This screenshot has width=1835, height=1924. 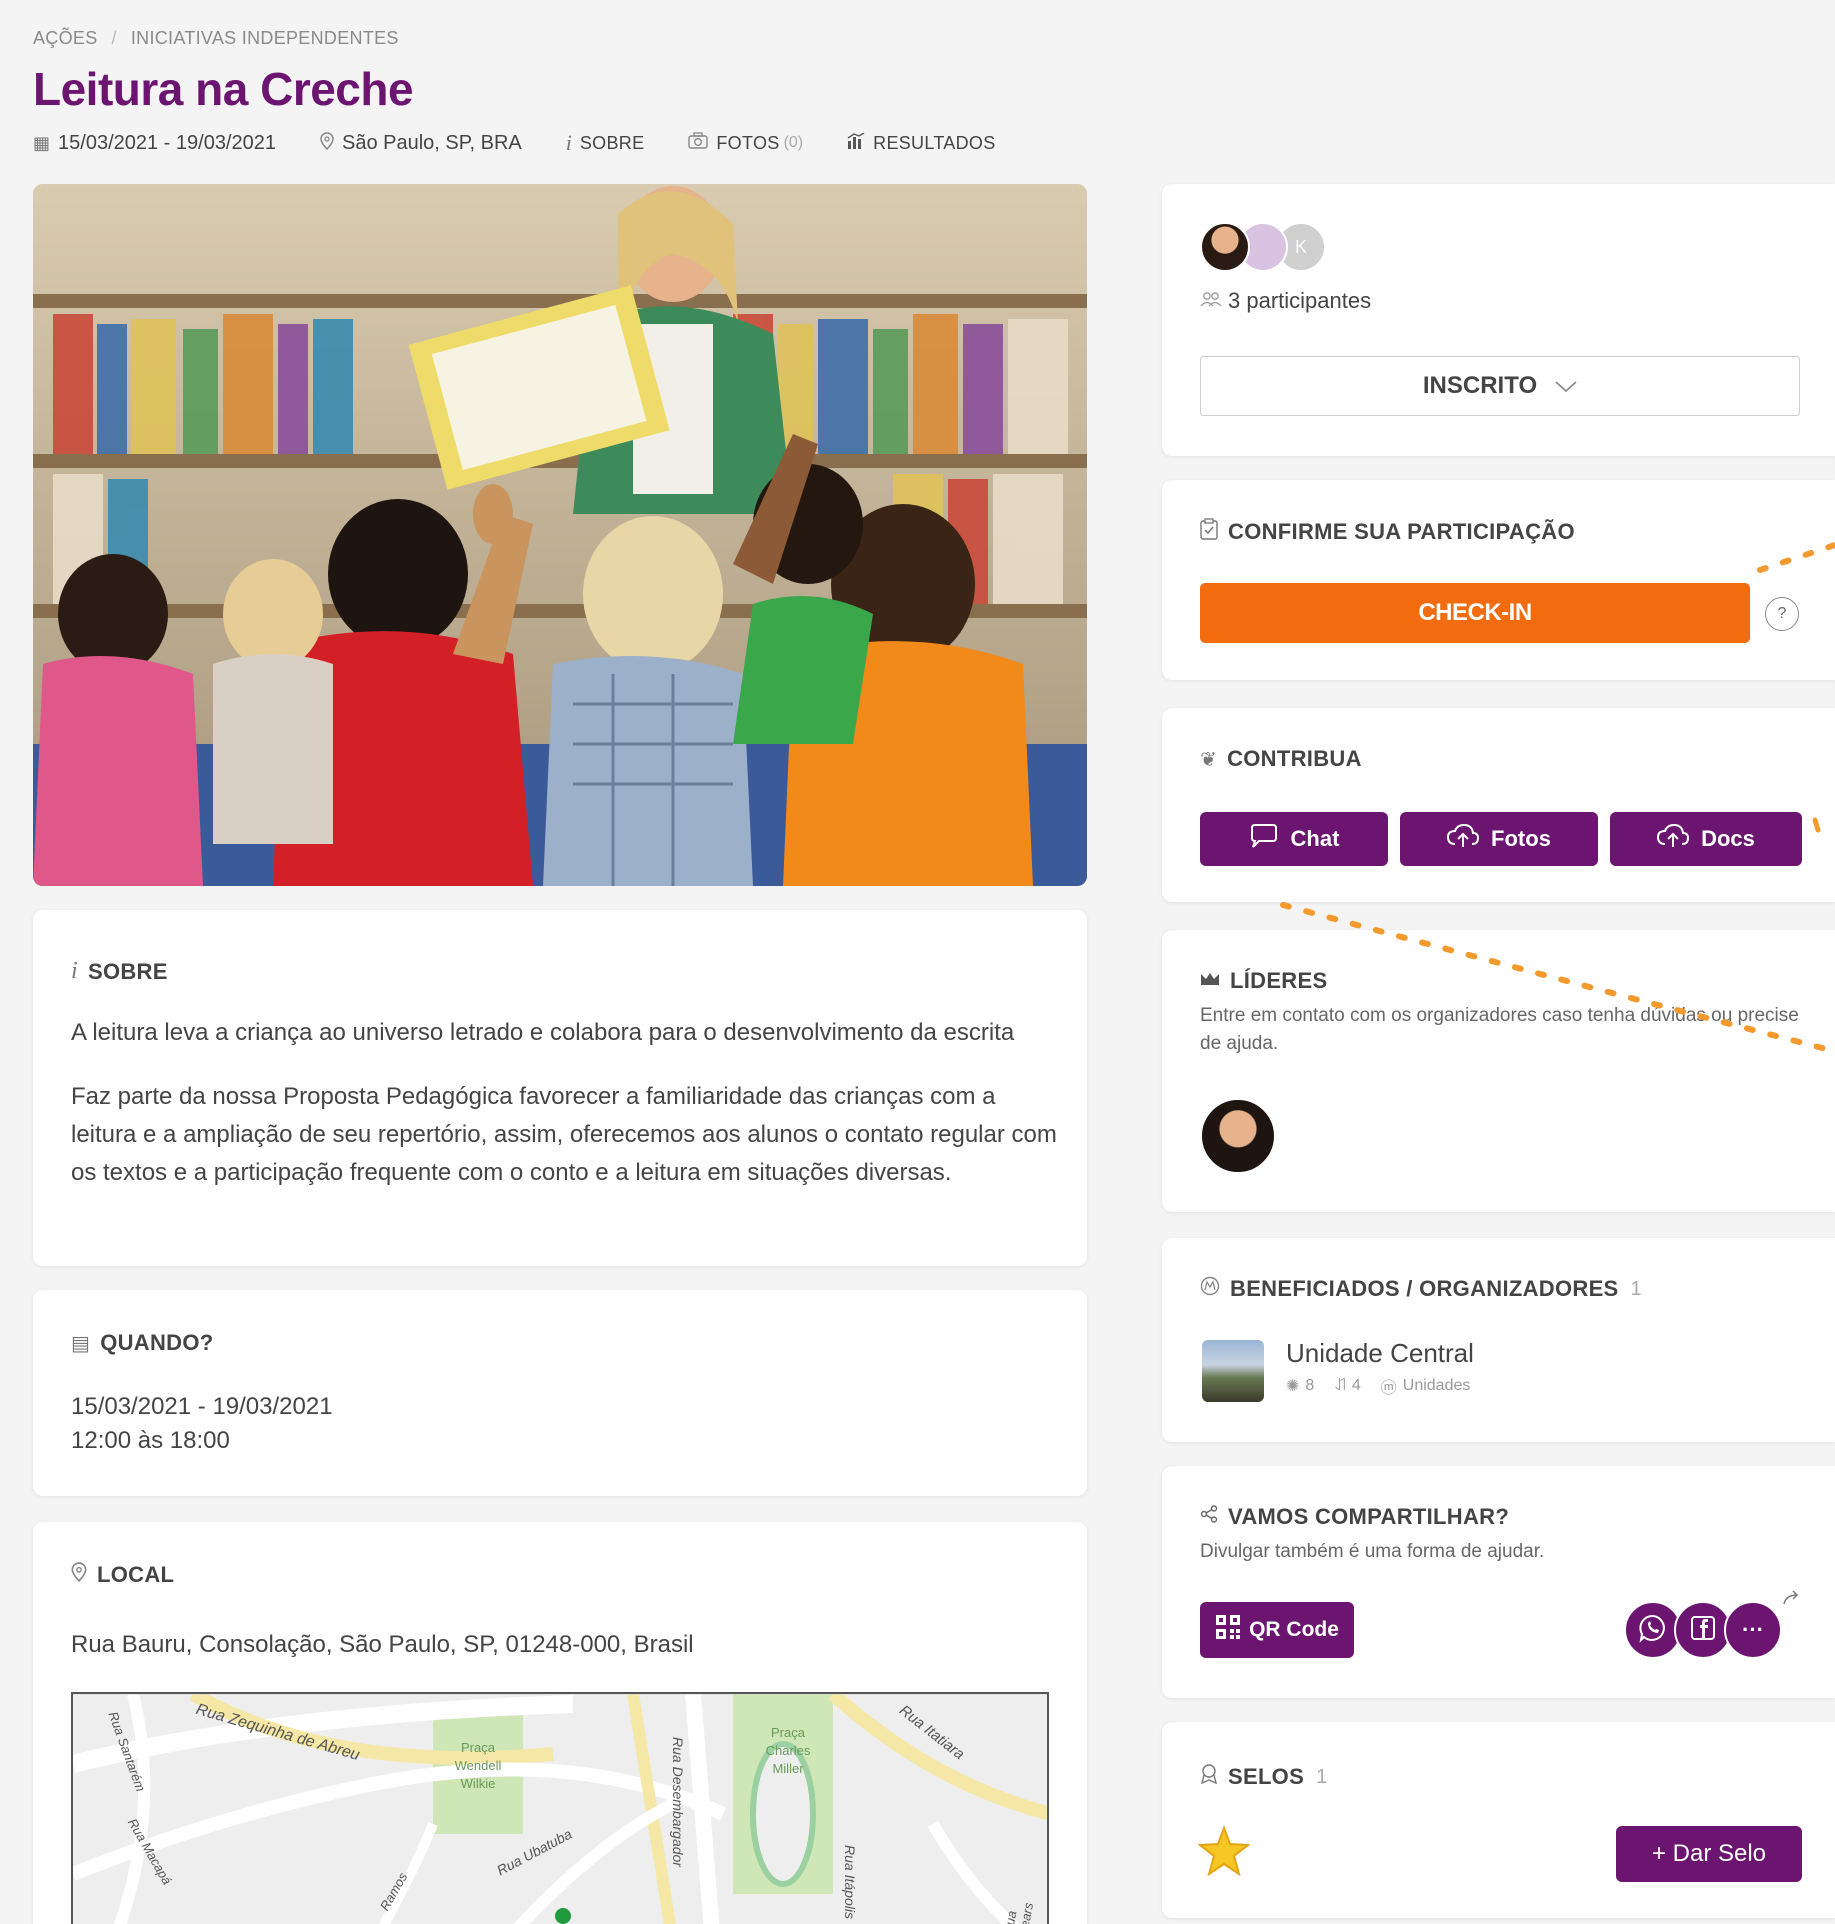 What do you see at coordinates (42, 142) in the screenshot?
I see `calendar-icon: ▦` at bounding box center [42, 142].